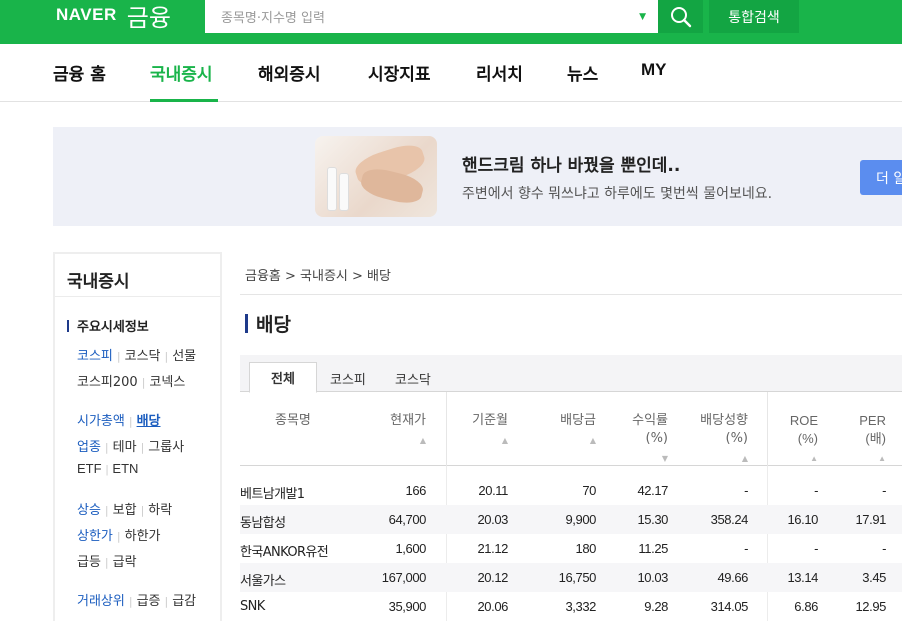  Describe the element at coordinates (652, 577) in the screenshot. I see `cell-yield: 10.03` at that location.